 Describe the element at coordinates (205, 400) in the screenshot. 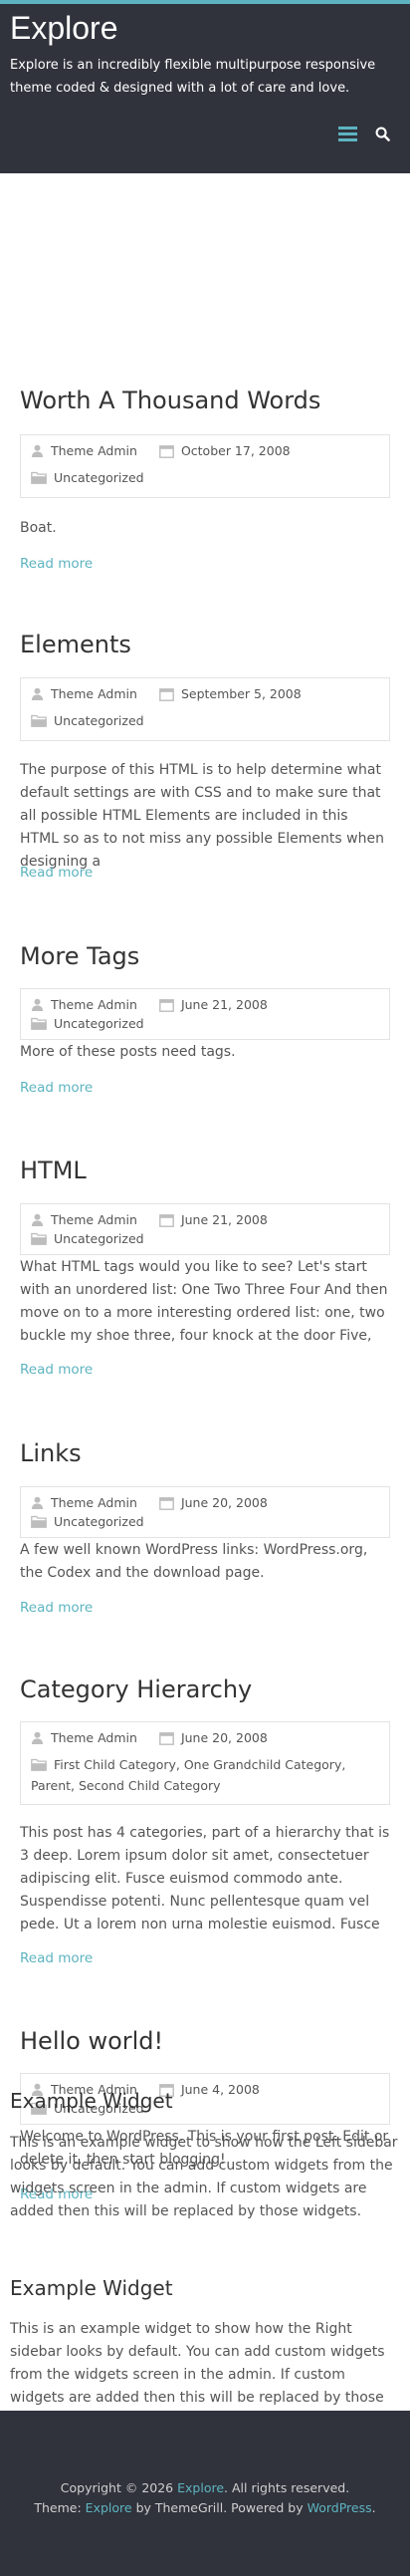

I see `post-title: Worth A Thousand Words` at that location.